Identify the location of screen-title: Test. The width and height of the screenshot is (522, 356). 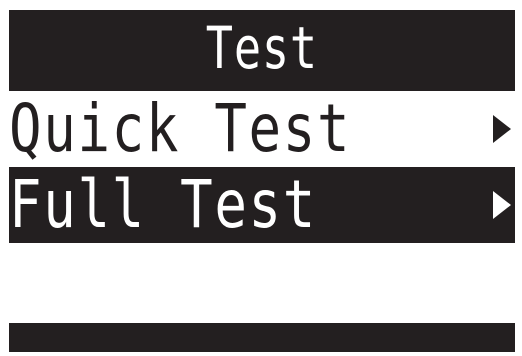
(262, 48).